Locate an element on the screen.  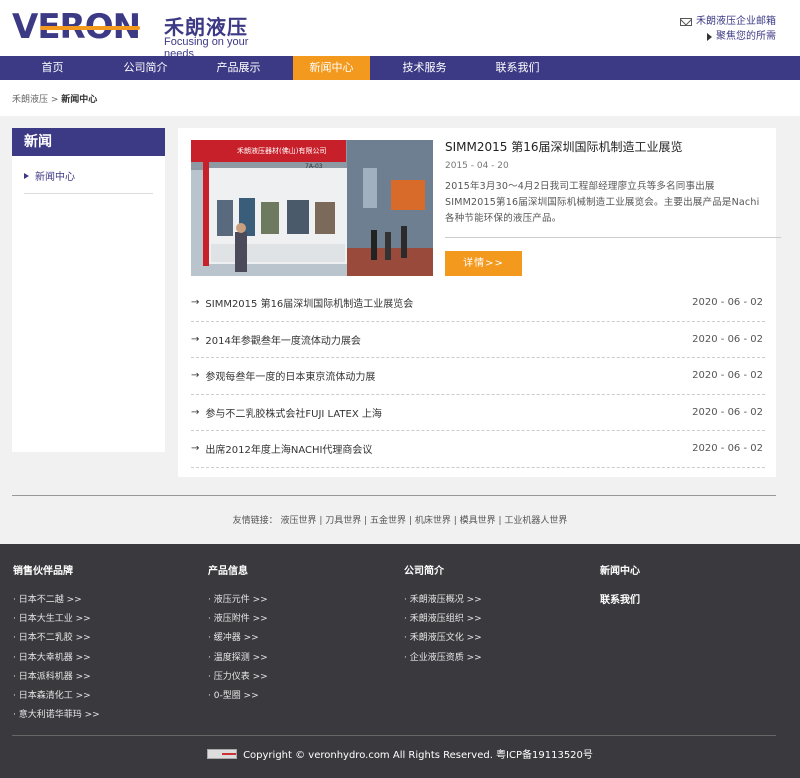
sidebar: 新闻 新闻中心 is located at coordinates (88, 290).